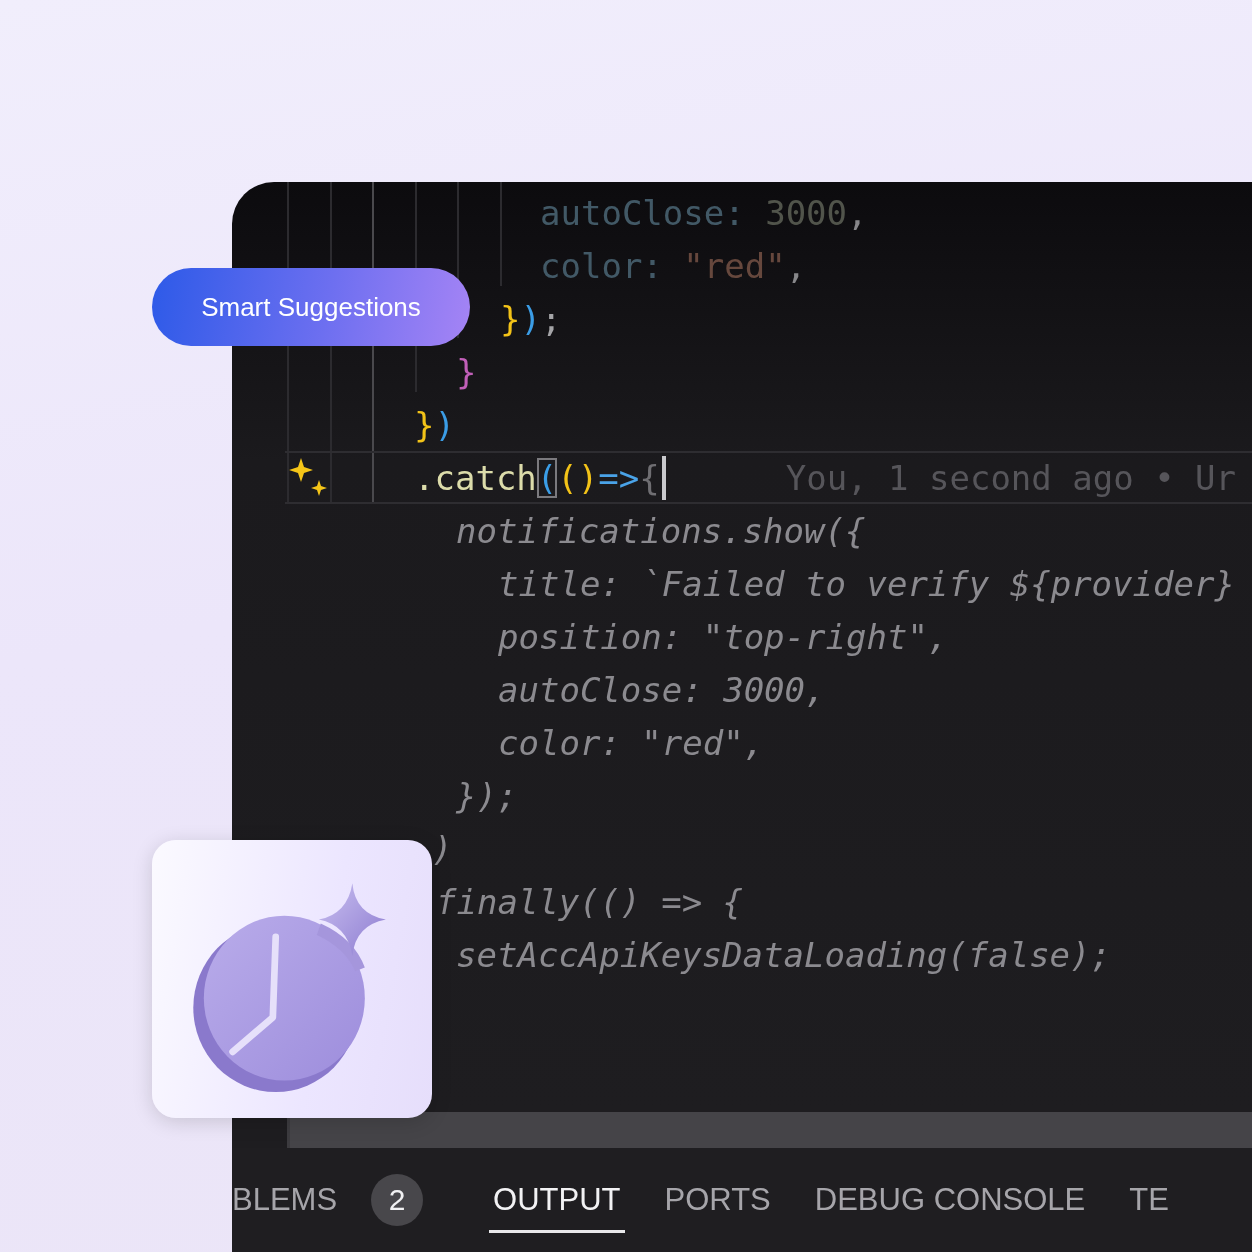 The height and width of the screenshot is (1252, 1252). What do you see at coordinates (784, 954) in the screenshot?
I see `suggestion-text: setAccApiKeysDataLoading(false);` at bounding box center [784, 954].